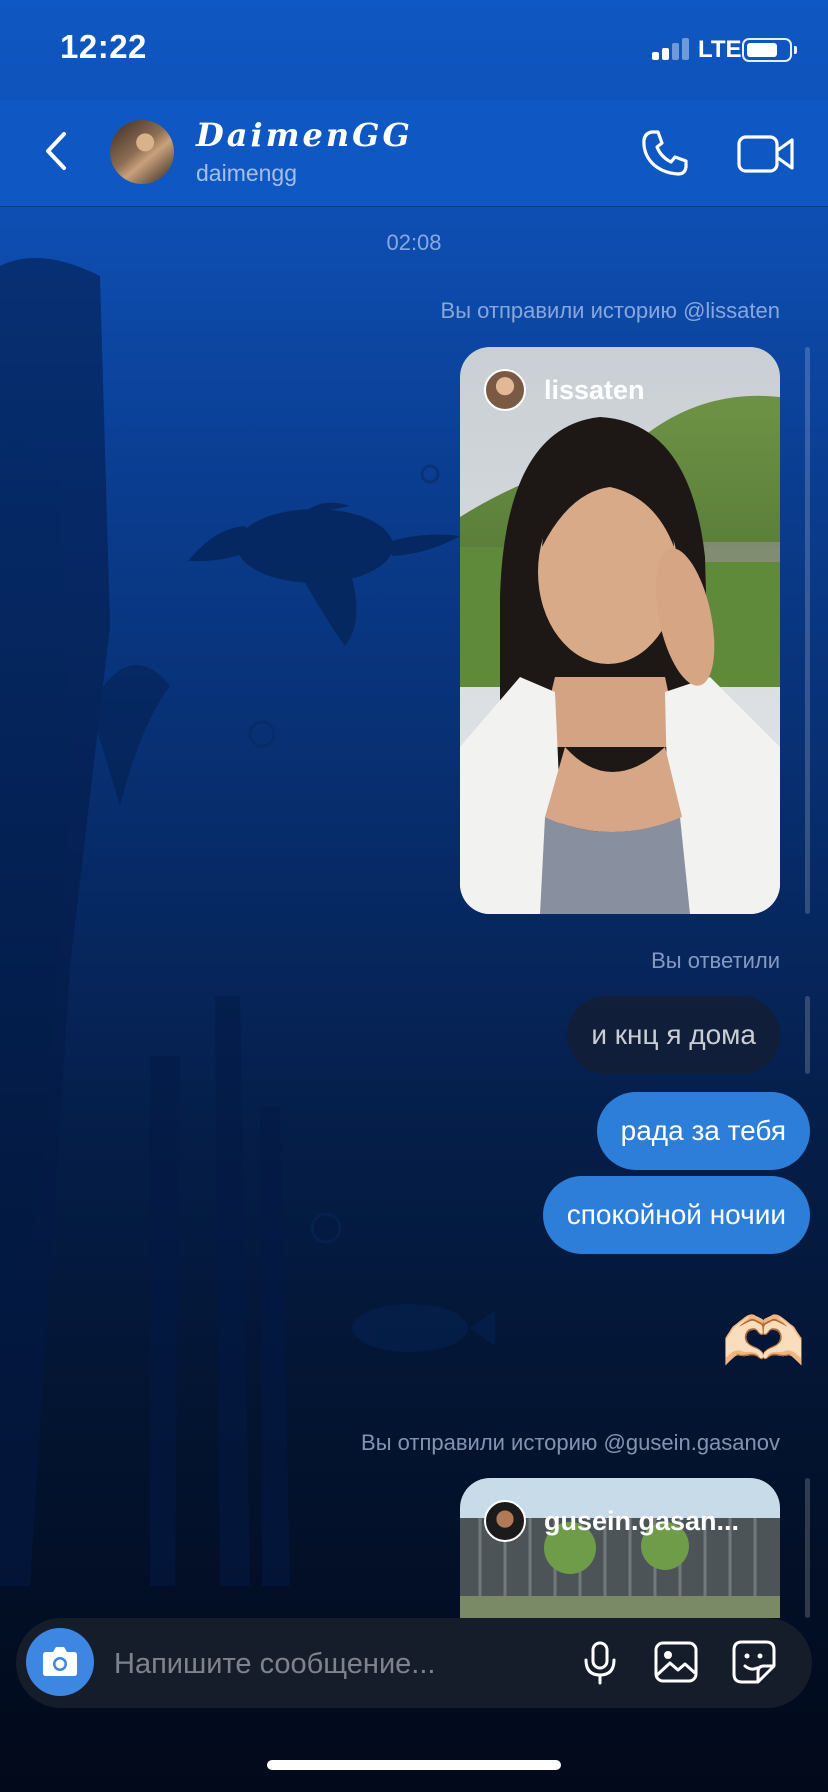 Image resolution: width=828 pixels, height=1792 pixels. Describe the element at coordinates (676, 1215) in the screenshot. I see `message-bubble-sent: спокойной ночии` at that location.